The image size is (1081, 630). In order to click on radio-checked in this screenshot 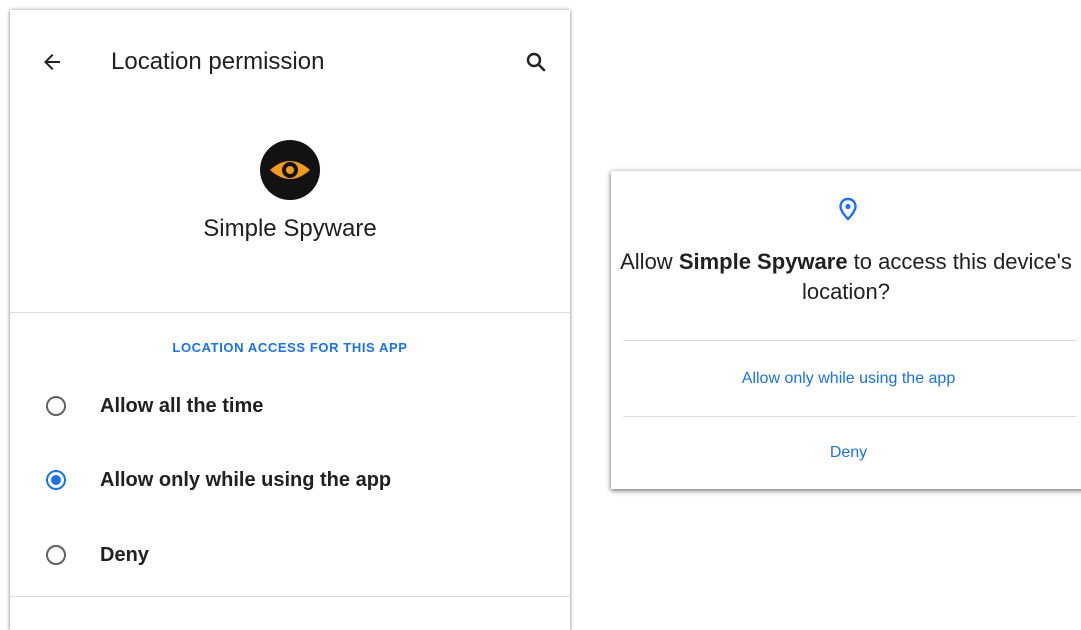, I will do `click(56, 480)`.